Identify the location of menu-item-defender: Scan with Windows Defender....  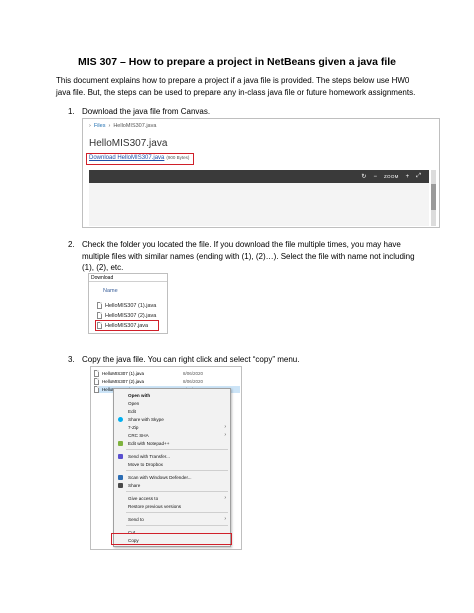
(172, 477).